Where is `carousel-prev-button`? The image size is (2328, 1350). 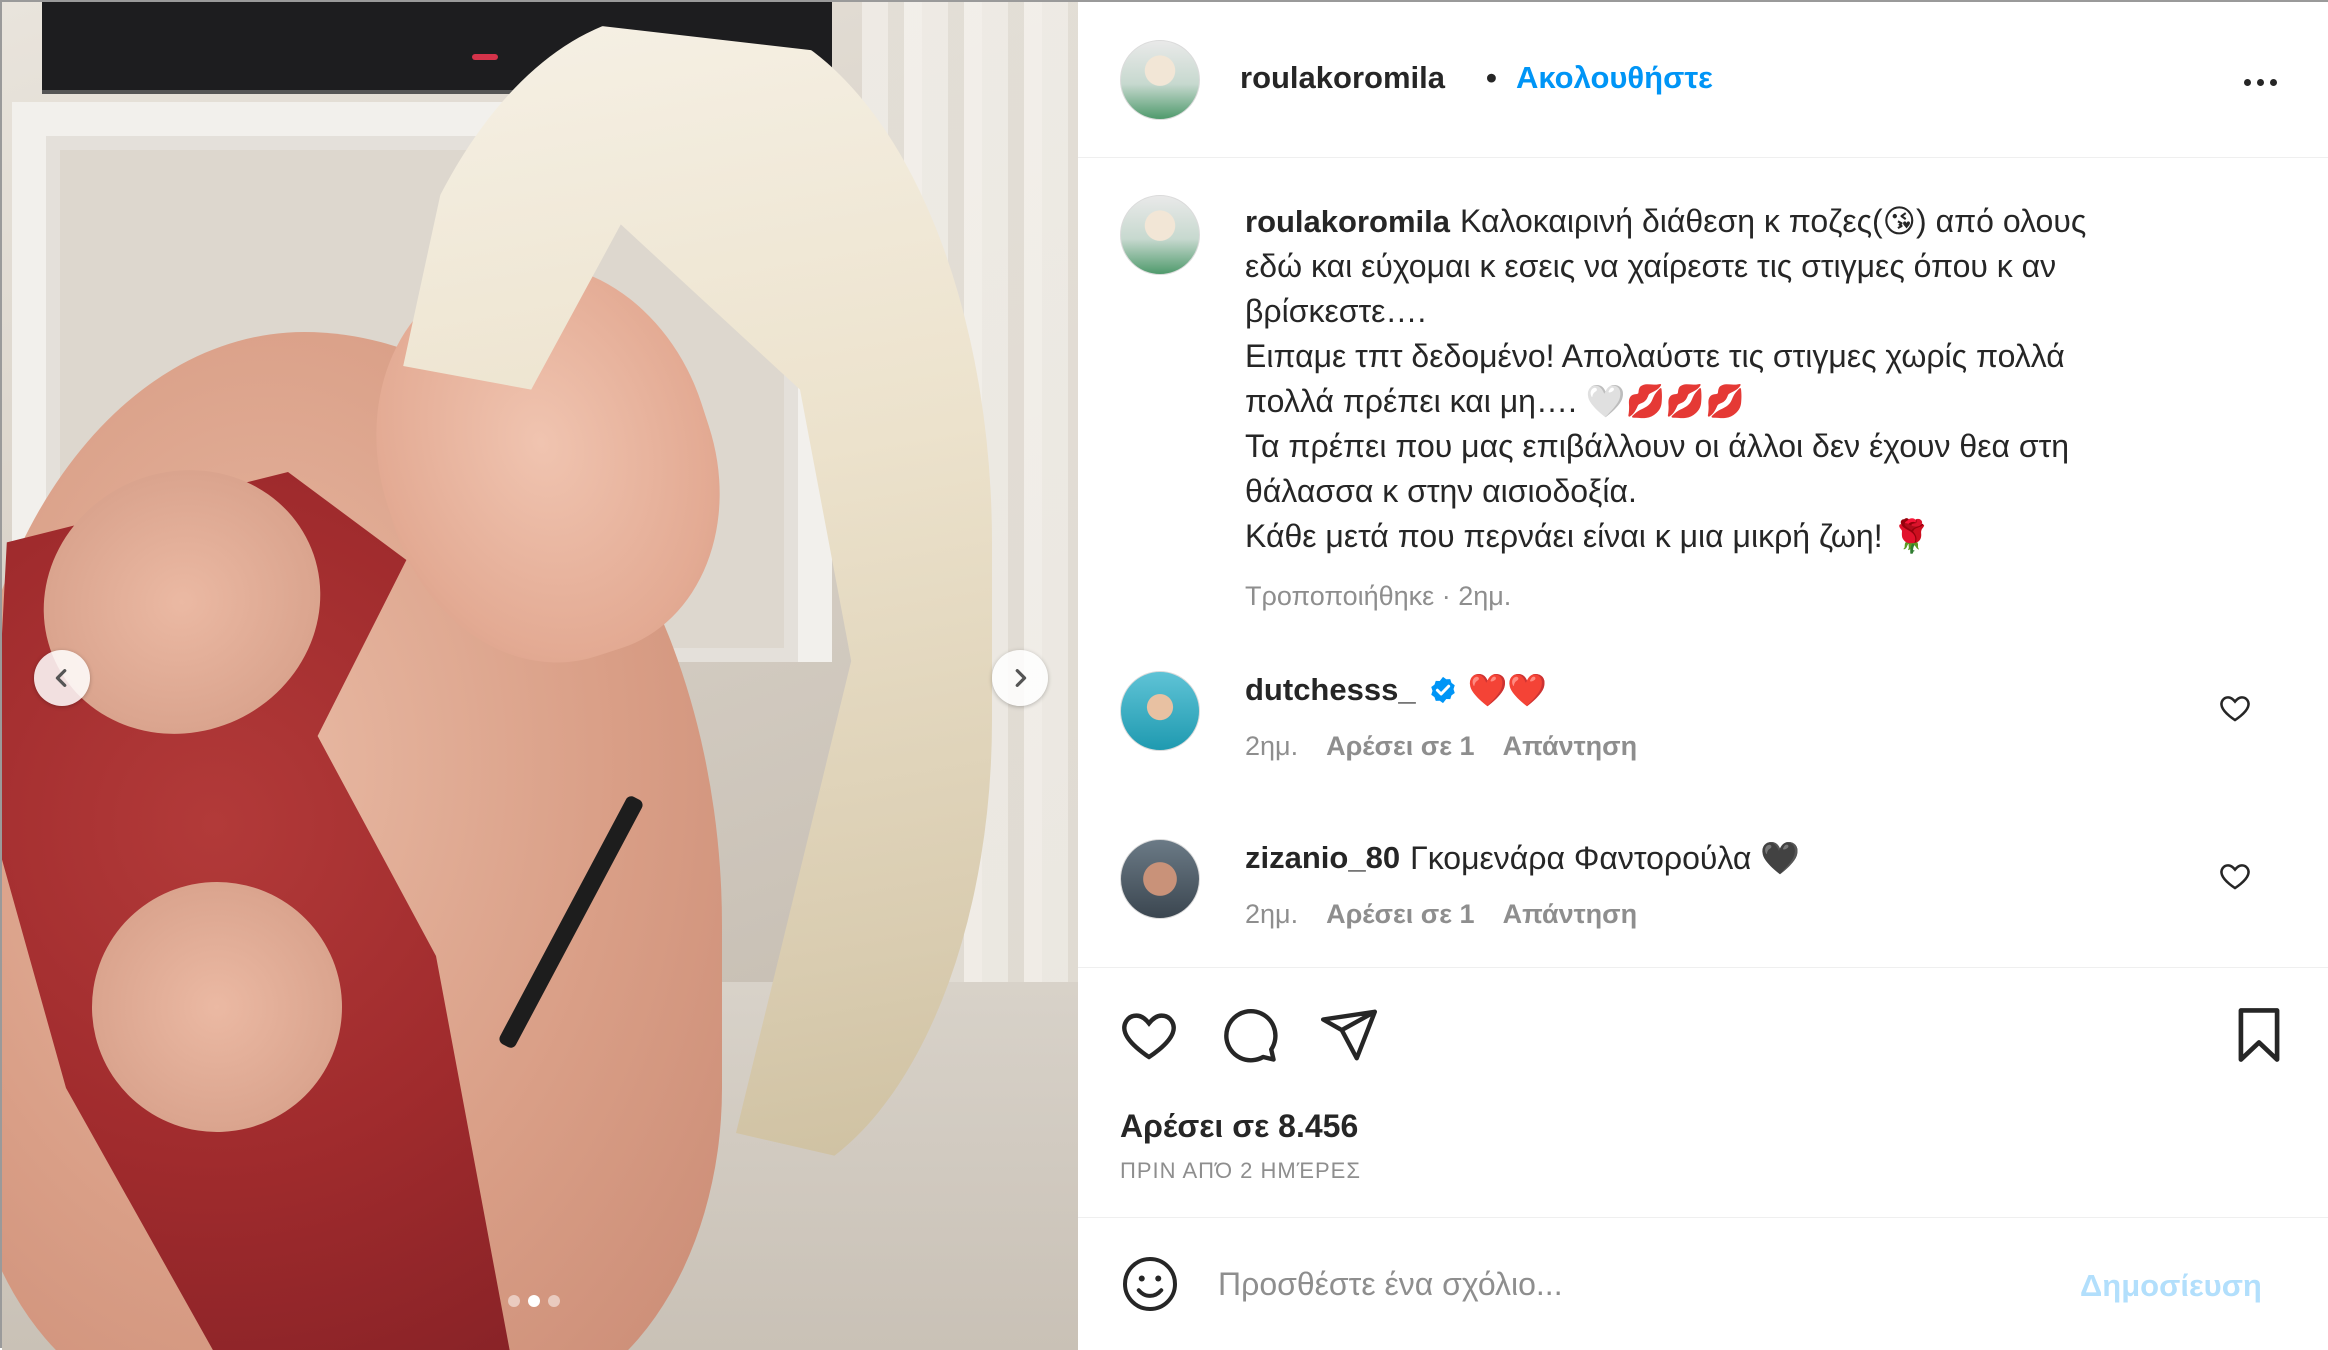 carousel-prev-button is located at coordinates (62, 678).